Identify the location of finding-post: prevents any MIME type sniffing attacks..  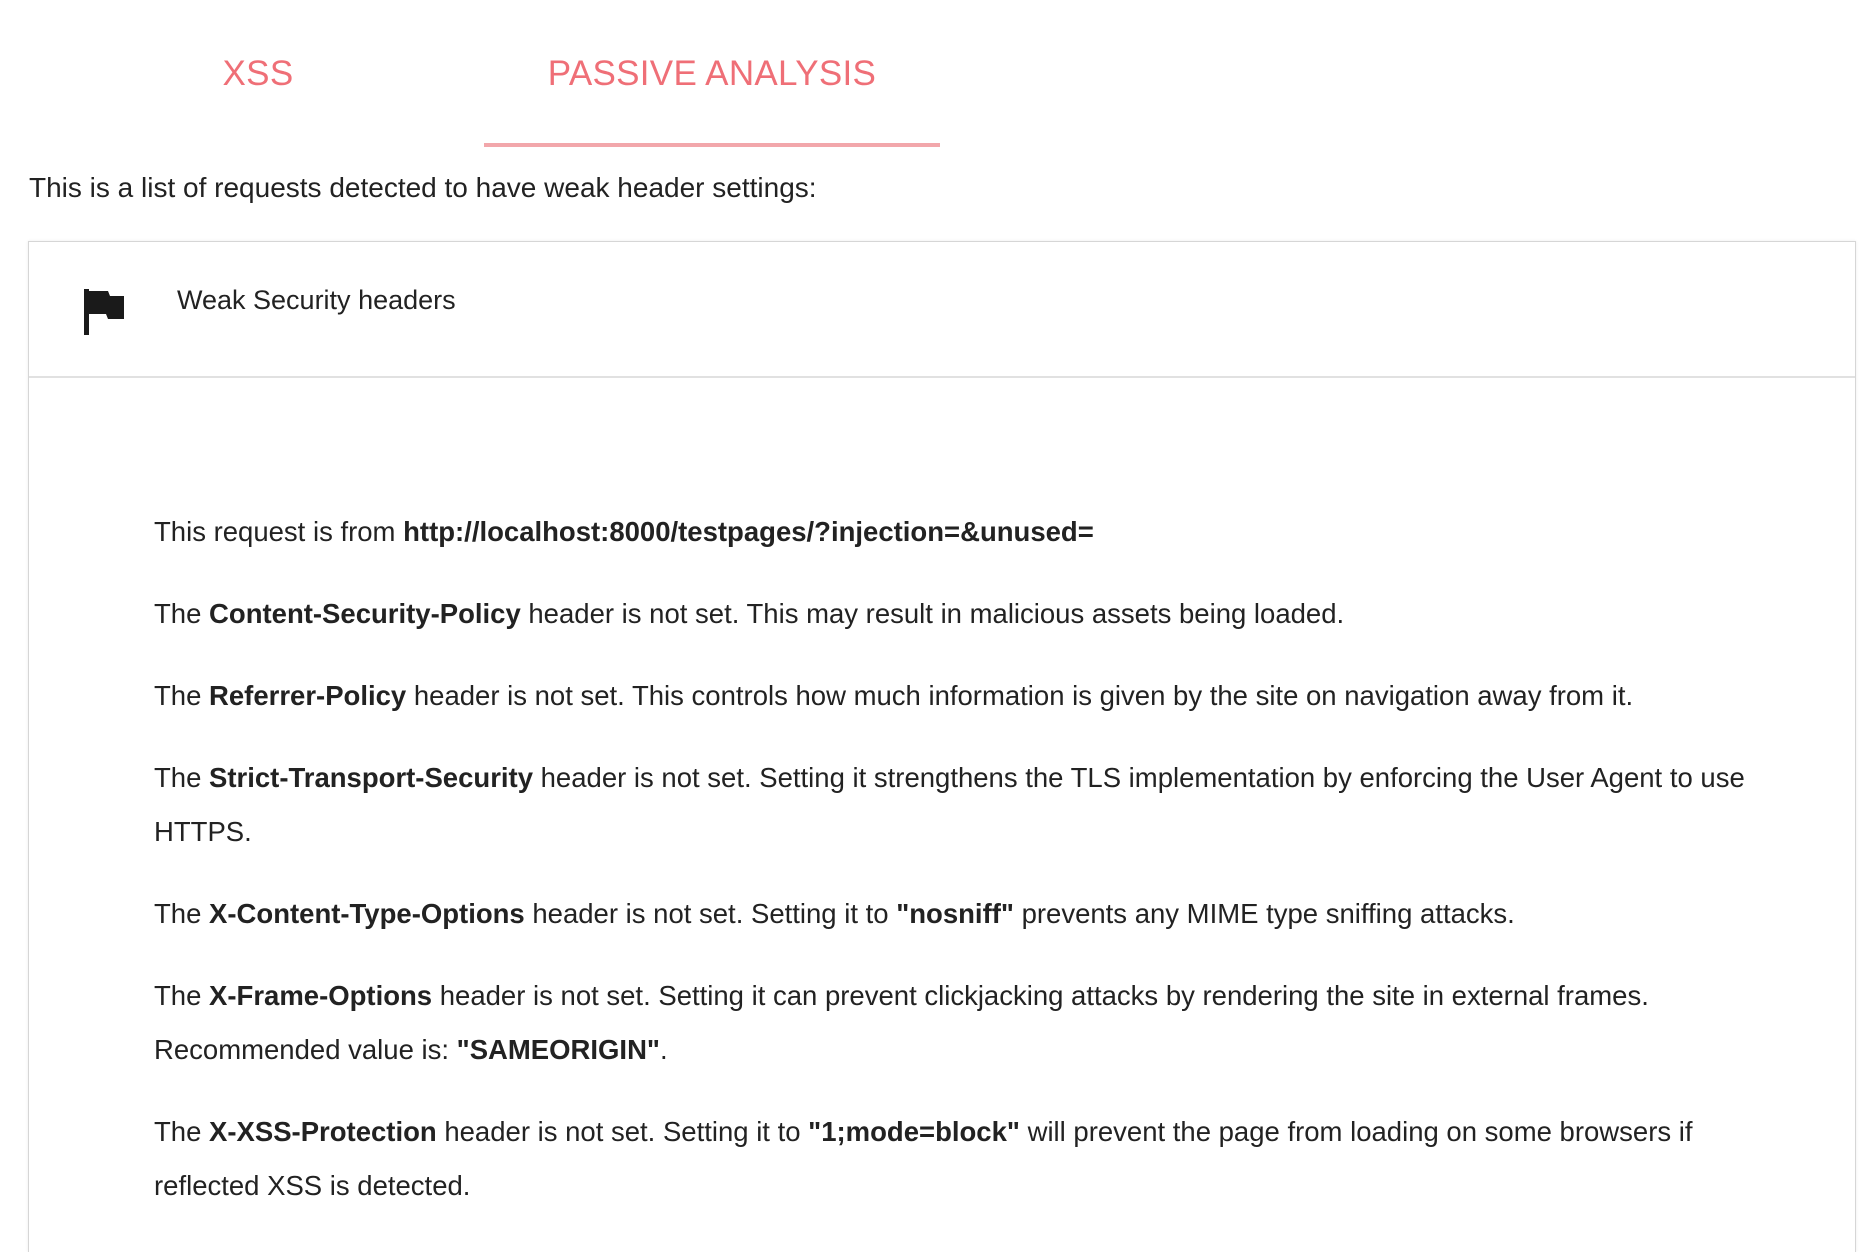
(1264, 913).